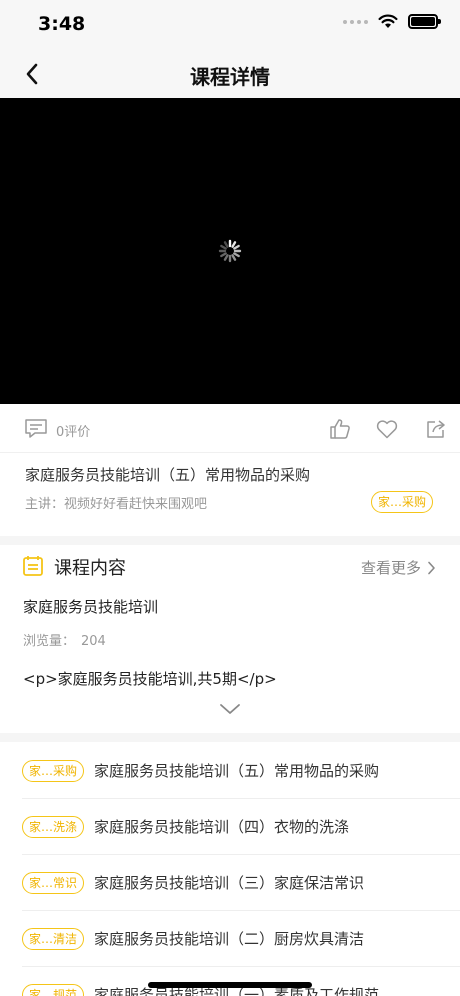  Describe the element at coordinates (49, 641) in the screenshot. I see `view-count-label: 浏览量：` at that location.